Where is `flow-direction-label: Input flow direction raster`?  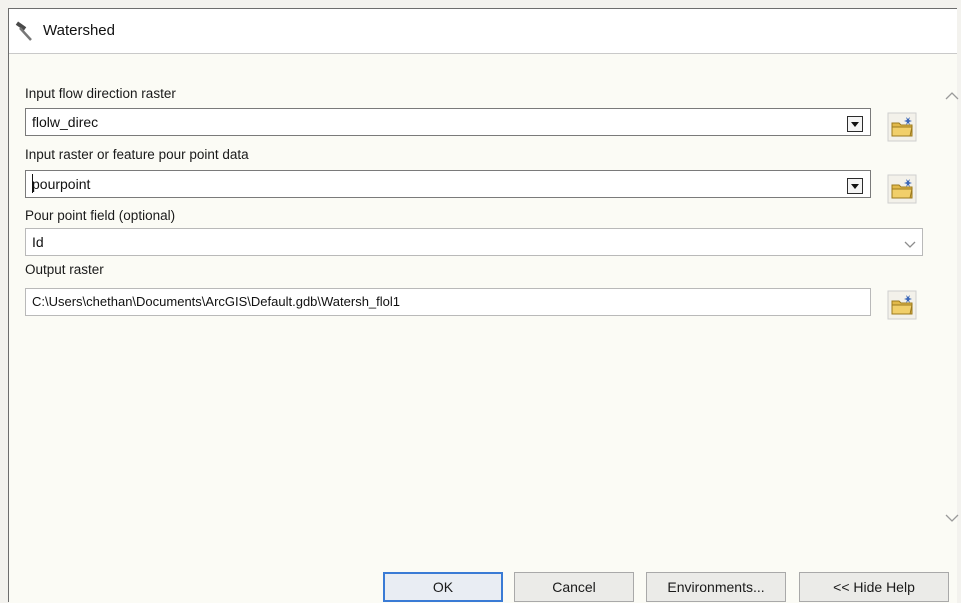
flow-direction-label: Input flow direction raster is located at coordinates (100, 93).